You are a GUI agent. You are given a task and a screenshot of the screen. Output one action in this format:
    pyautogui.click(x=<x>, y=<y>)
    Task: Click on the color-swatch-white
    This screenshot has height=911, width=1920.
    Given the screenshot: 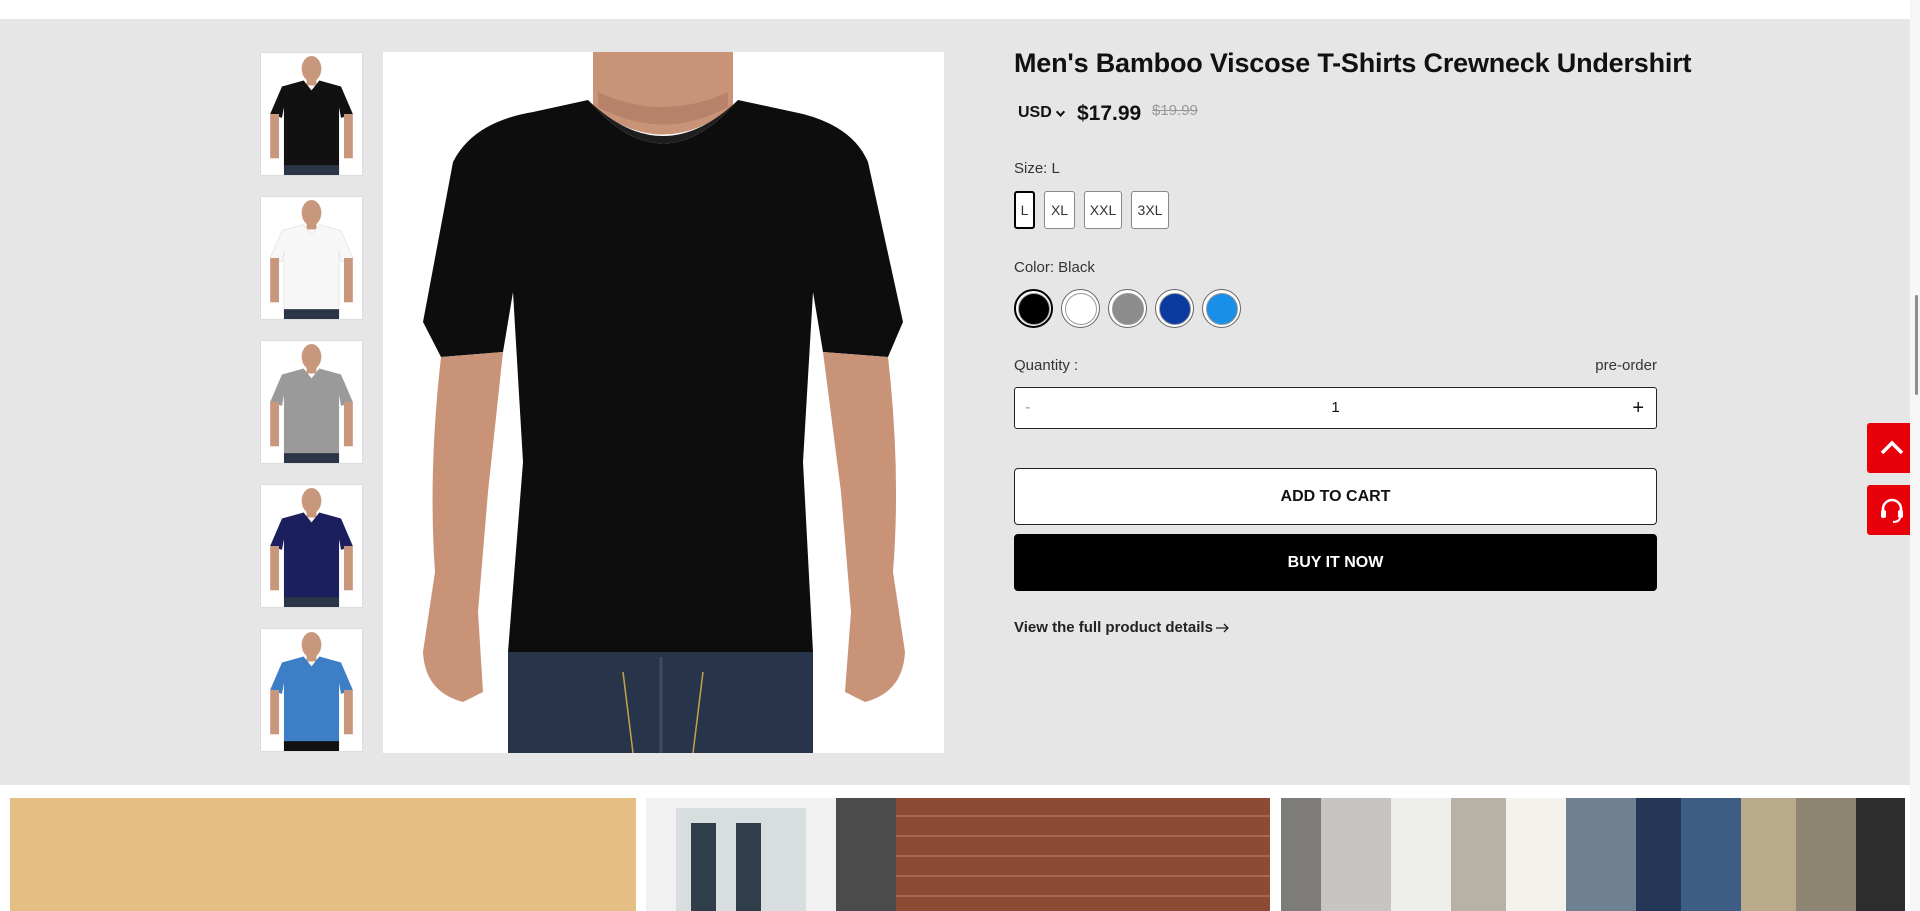 What is the action you would take?
    pyautogui.click(x=1080, y=308)
    